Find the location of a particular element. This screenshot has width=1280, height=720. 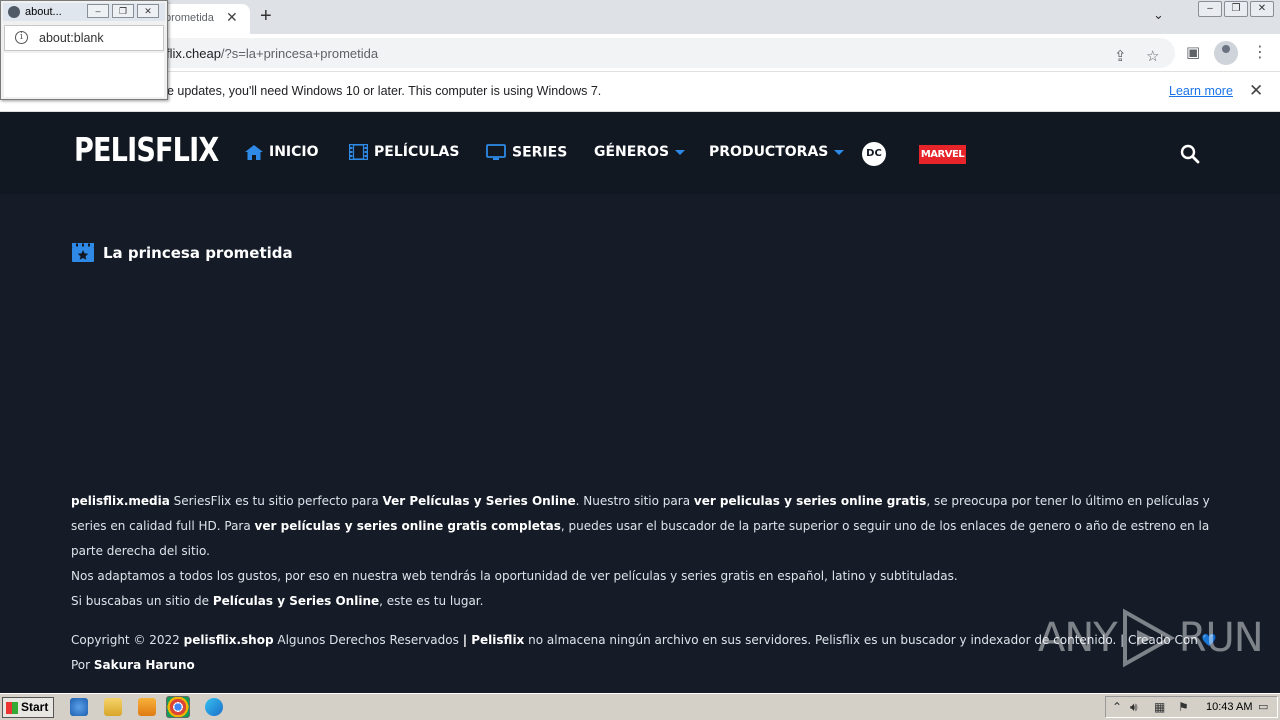

clock: 10:43 AM is located at coordinates (1229, 707).